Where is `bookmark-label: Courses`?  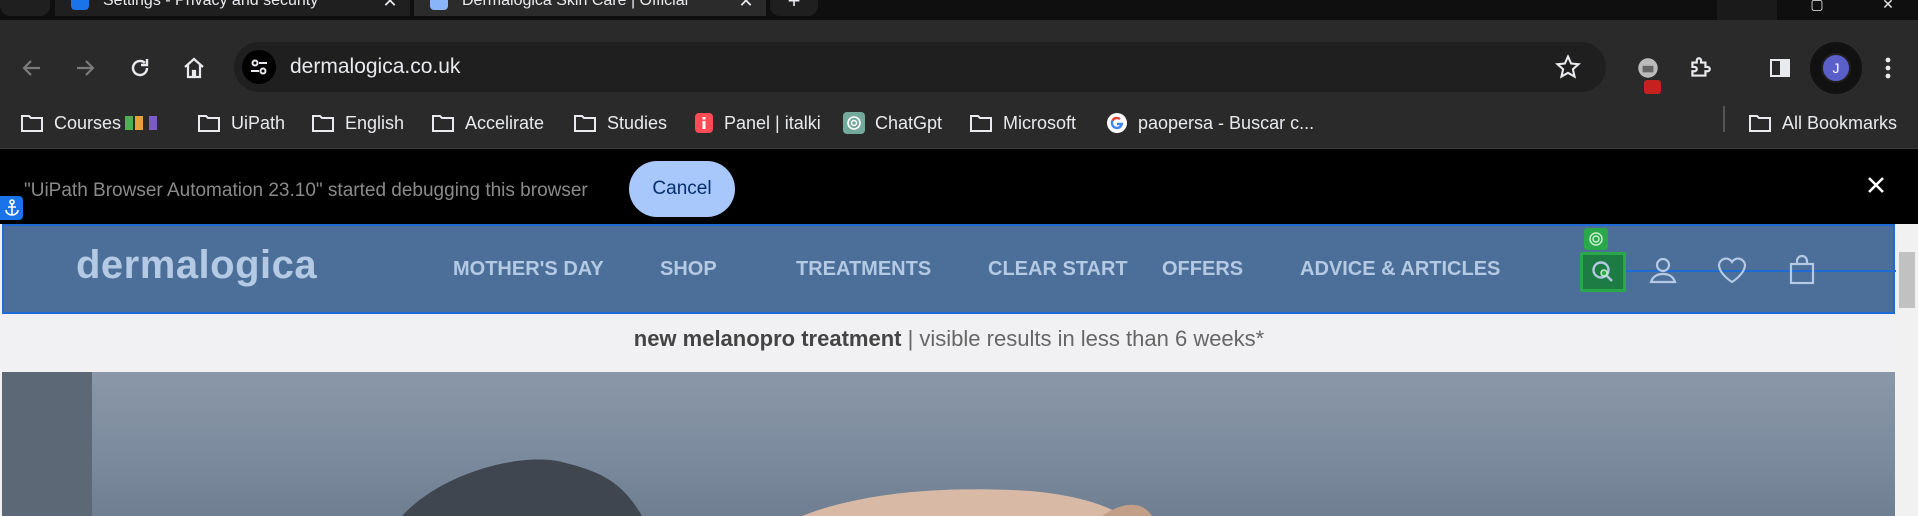 bookmark-label: Courses is located at coordinates (88, 122).